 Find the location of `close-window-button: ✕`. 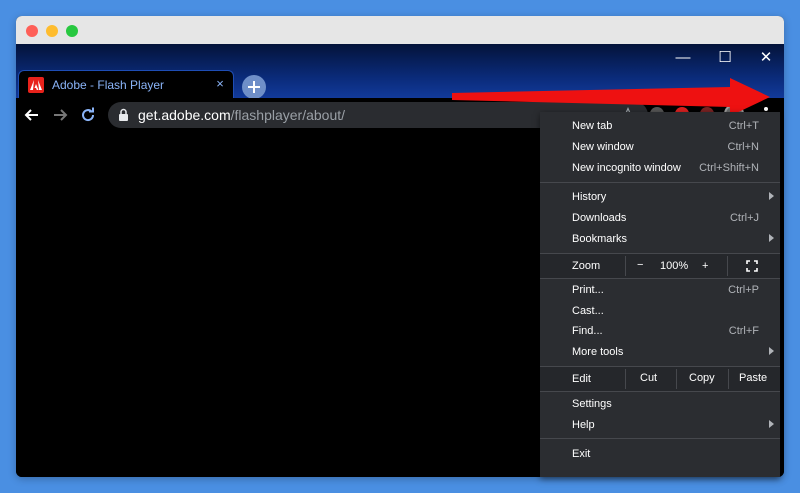

close-window-button: ✕ is located at coordinates (766, 58).